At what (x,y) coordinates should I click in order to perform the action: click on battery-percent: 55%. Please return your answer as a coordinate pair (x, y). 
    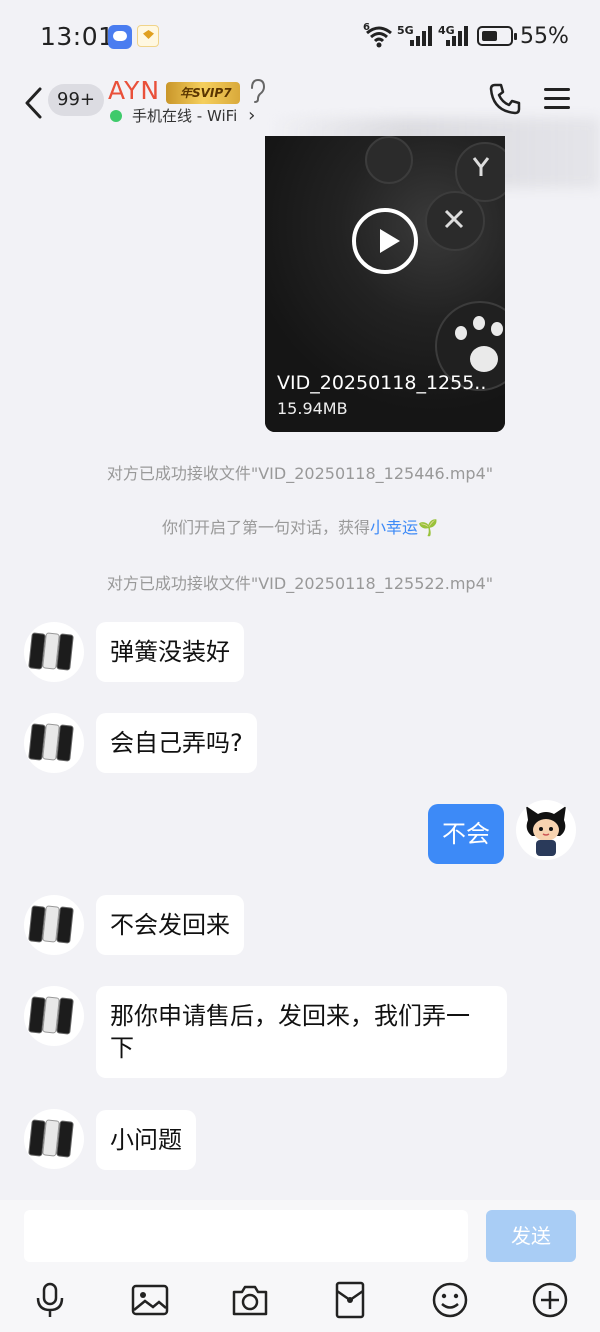
    Looking at the image, I should click on (544, 36).